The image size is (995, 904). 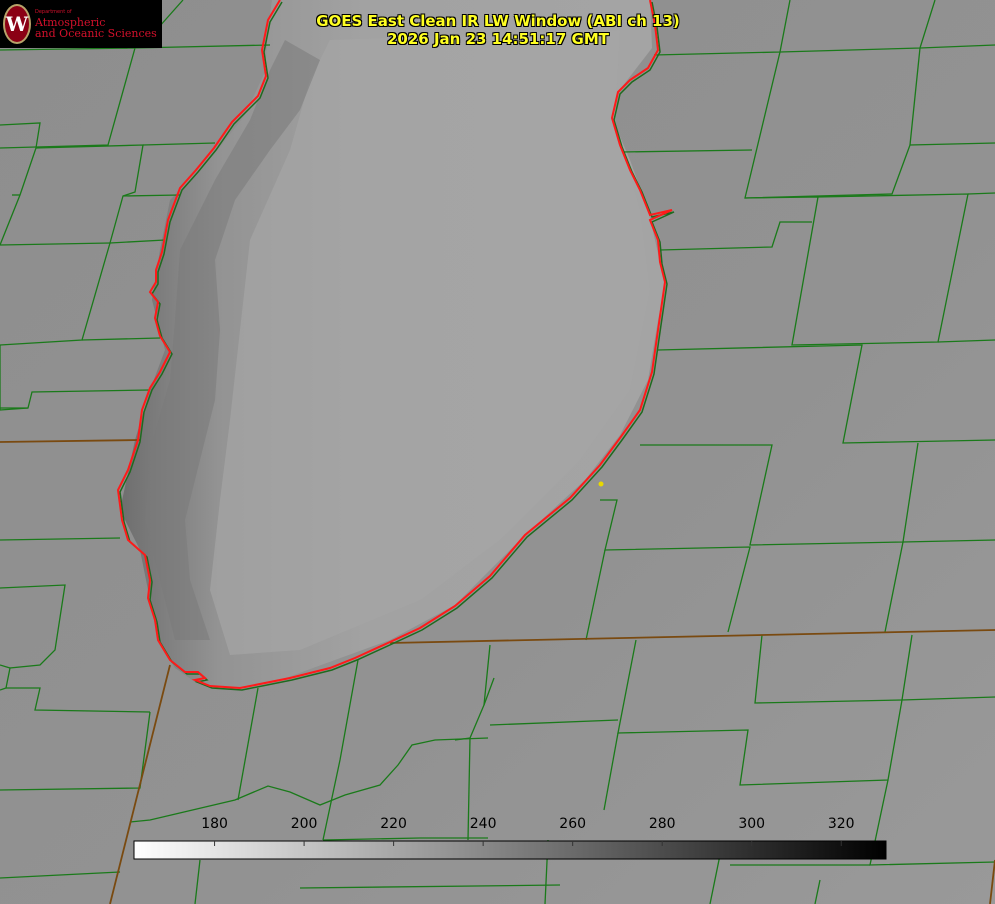 What do you see at coordinates (393, 824) in the screenshot?
I see `colorbar-tick-label: 220` at bounding box center [393, 824].